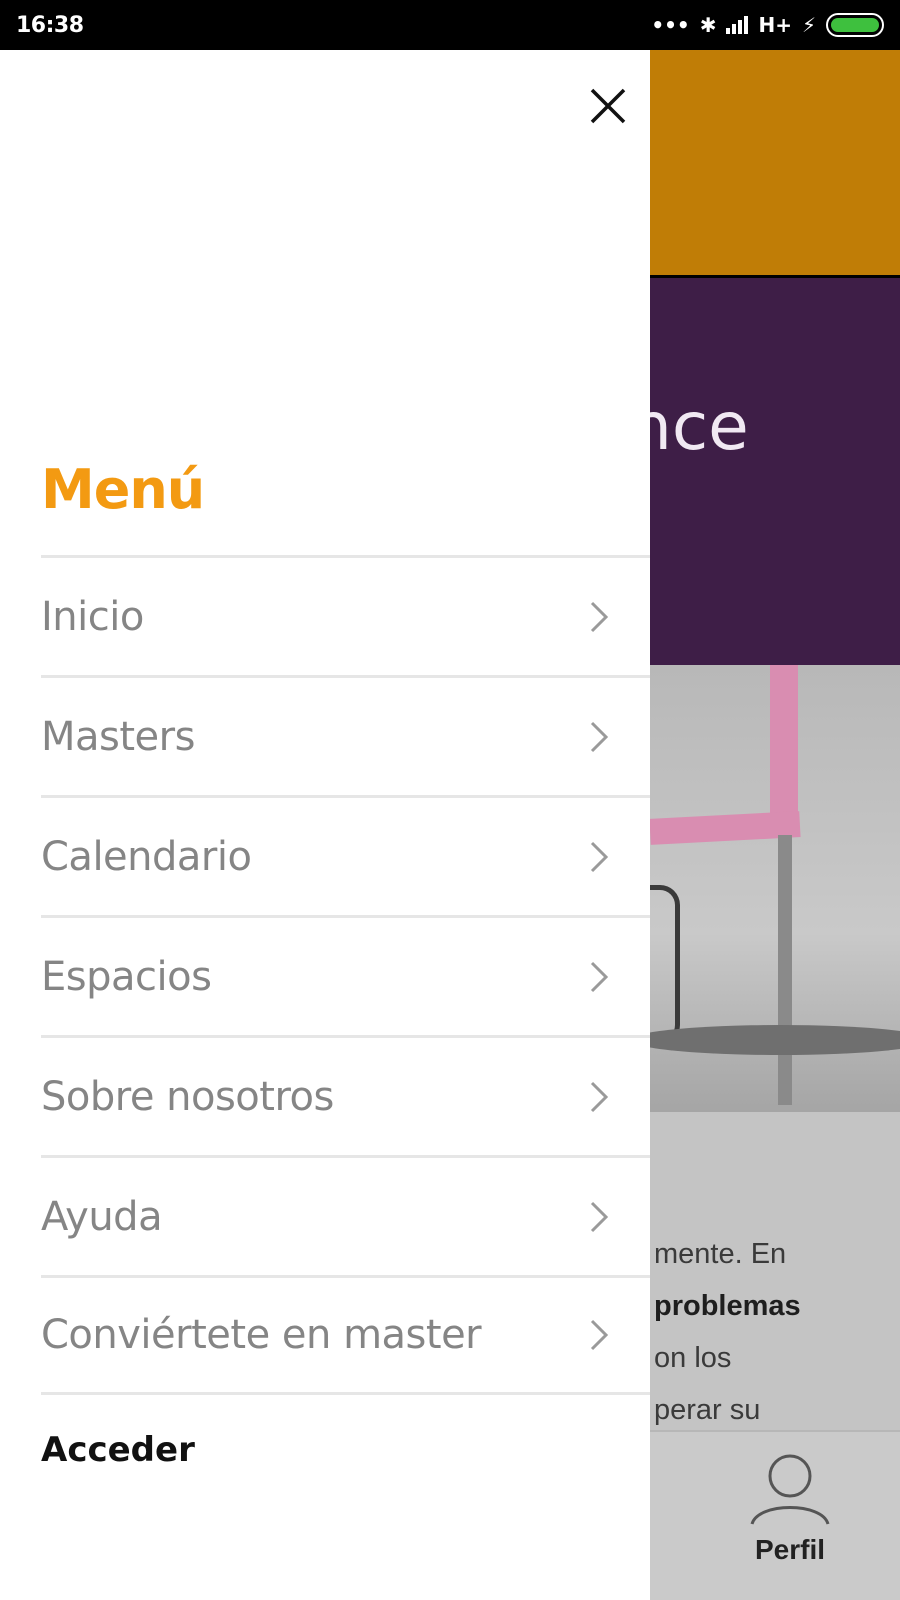  Describe the element at coordinates (126, 976) in the screenshot. I see `menu-item-label: Espacios` at that location.